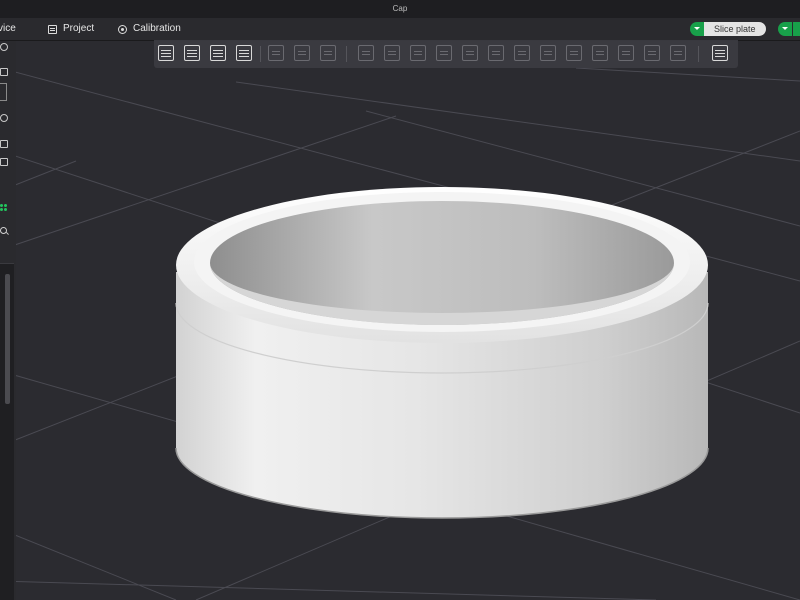 This screenshot has width=800, height=600. What do you see at coordinates (496, 53) in the screenshot?
I see `support-paint-icon` at bounding box center [496, 53].